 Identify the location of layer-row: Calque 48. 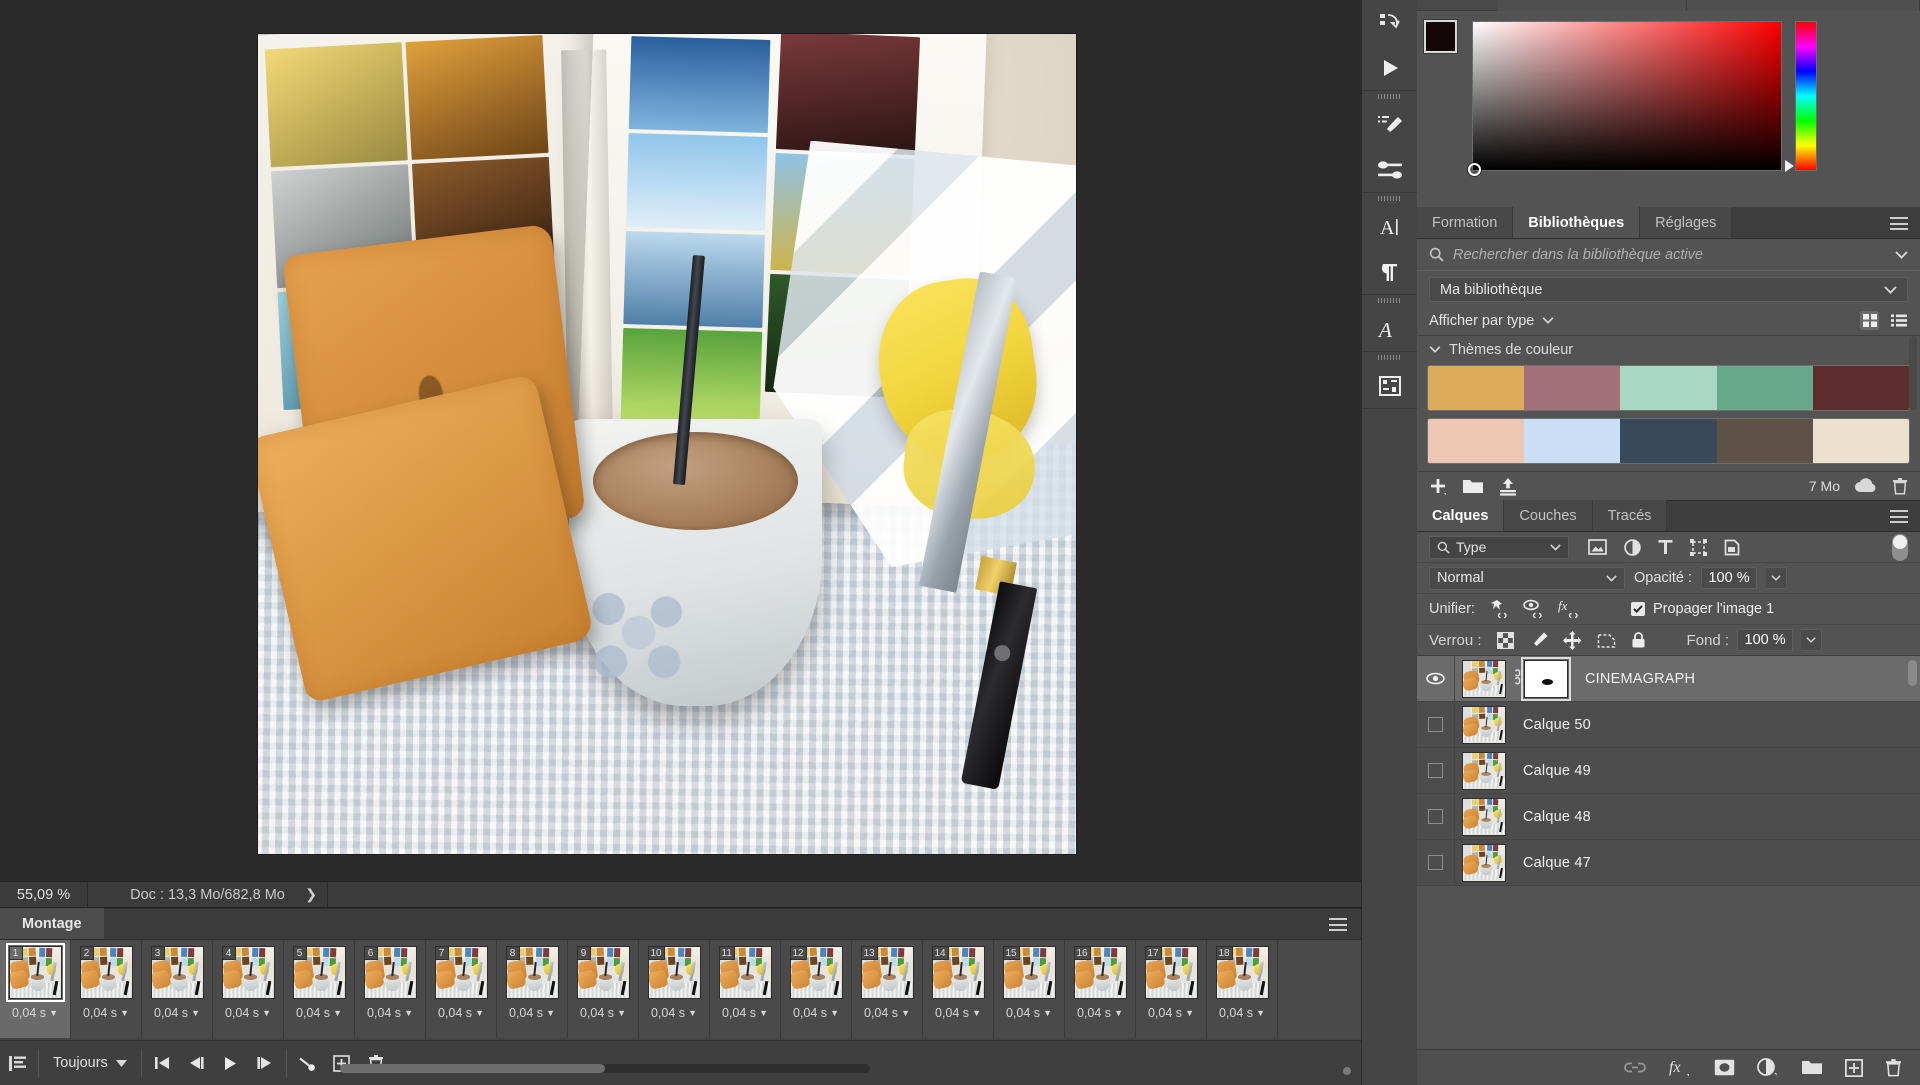
(1668, 817).